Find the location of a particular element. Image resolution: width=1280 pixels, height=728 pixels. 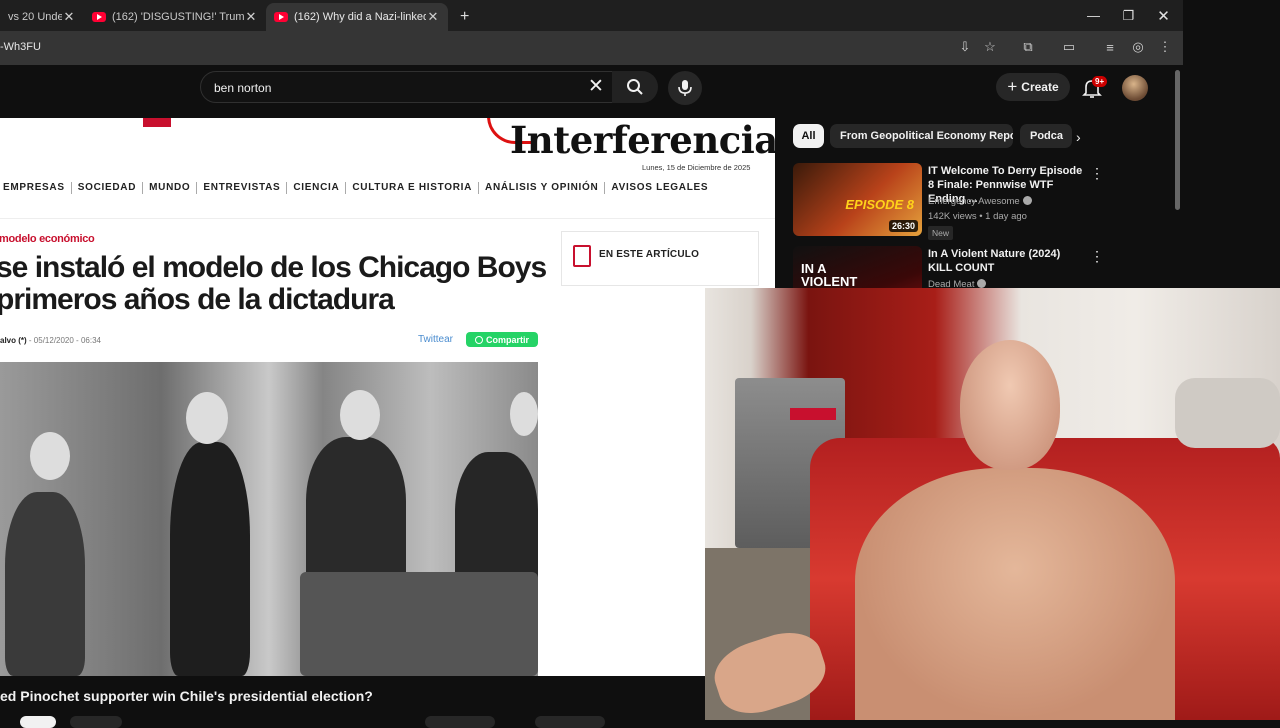

person-head is located at coordinates (1010, 405).